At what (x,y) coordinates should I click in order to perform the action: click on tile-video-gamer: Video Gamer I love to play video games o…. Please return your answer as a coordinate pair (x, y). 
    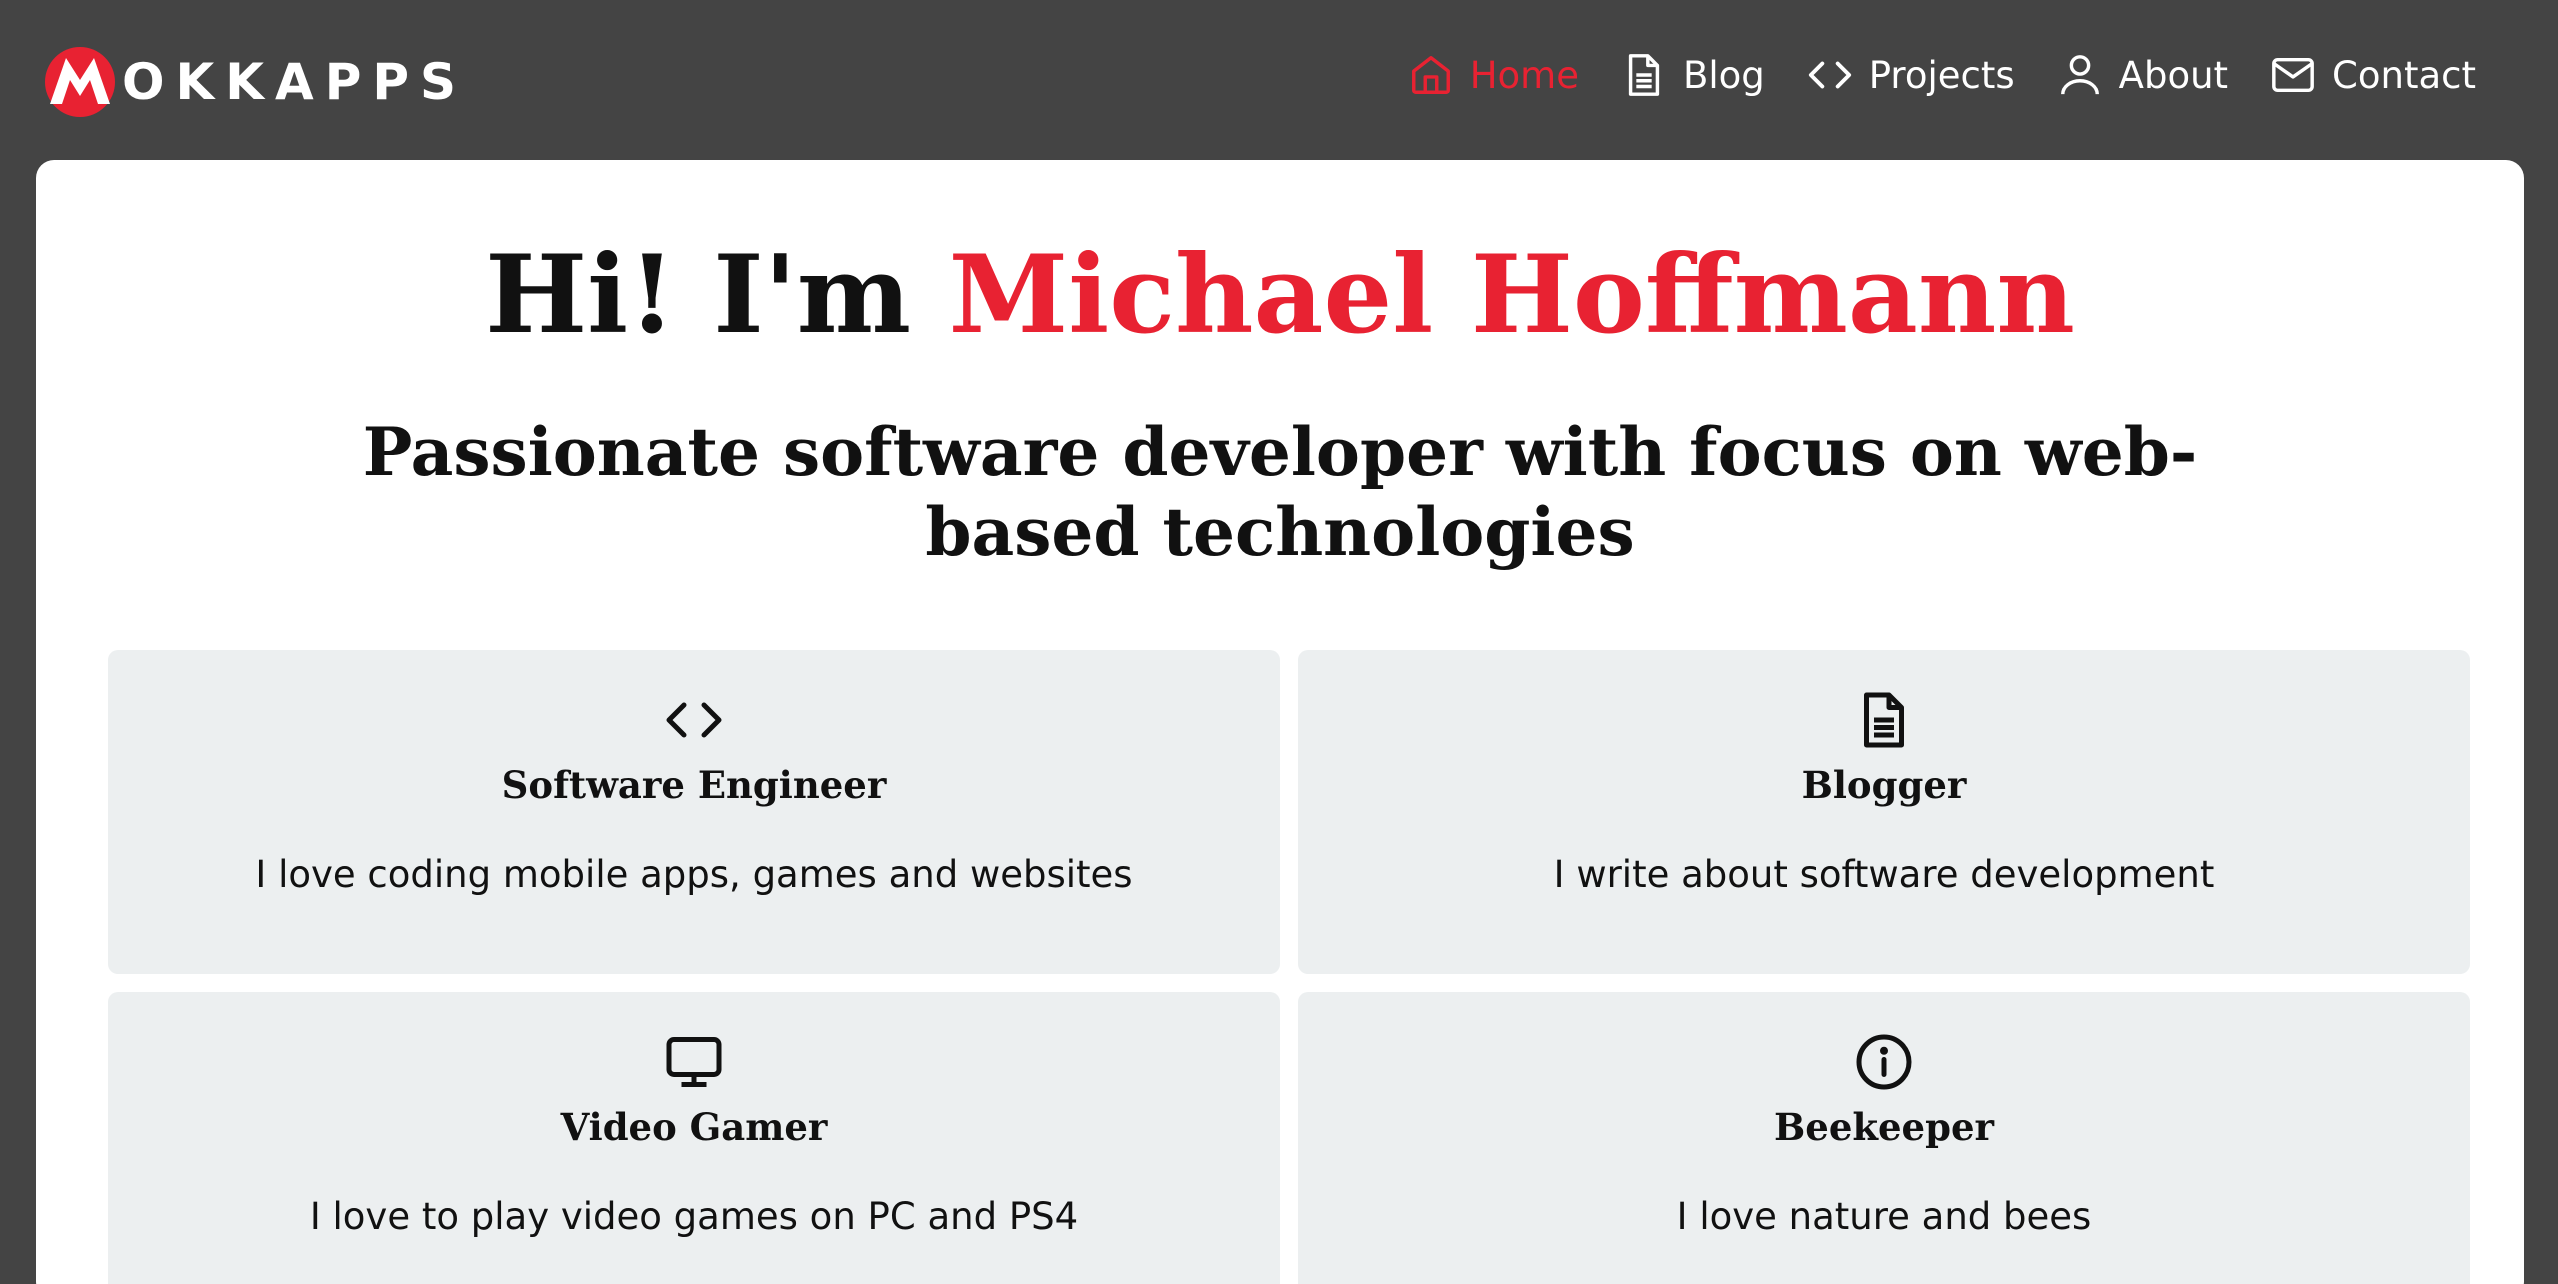
    Looking at the image, I should click on (694, 1138).